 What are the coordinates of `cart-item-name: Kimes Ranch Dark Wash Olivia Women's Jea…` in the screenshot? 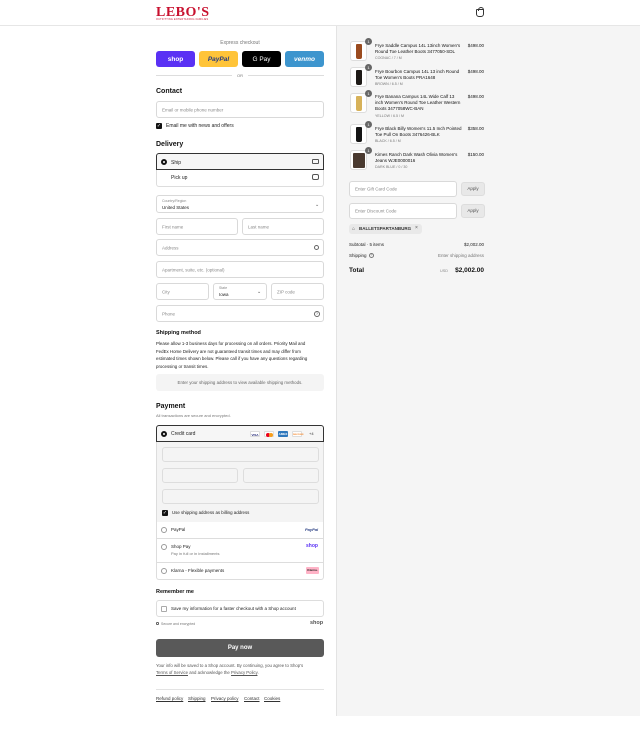 It's located at (416, 157).